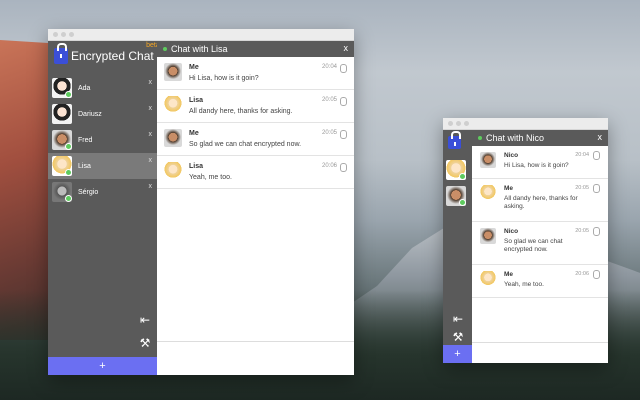  What do you see at coordinates (536, 165) in the screenshot?
I see `message-text: Hi Lisa, how is it goin?` at bounding box center [536, 165].